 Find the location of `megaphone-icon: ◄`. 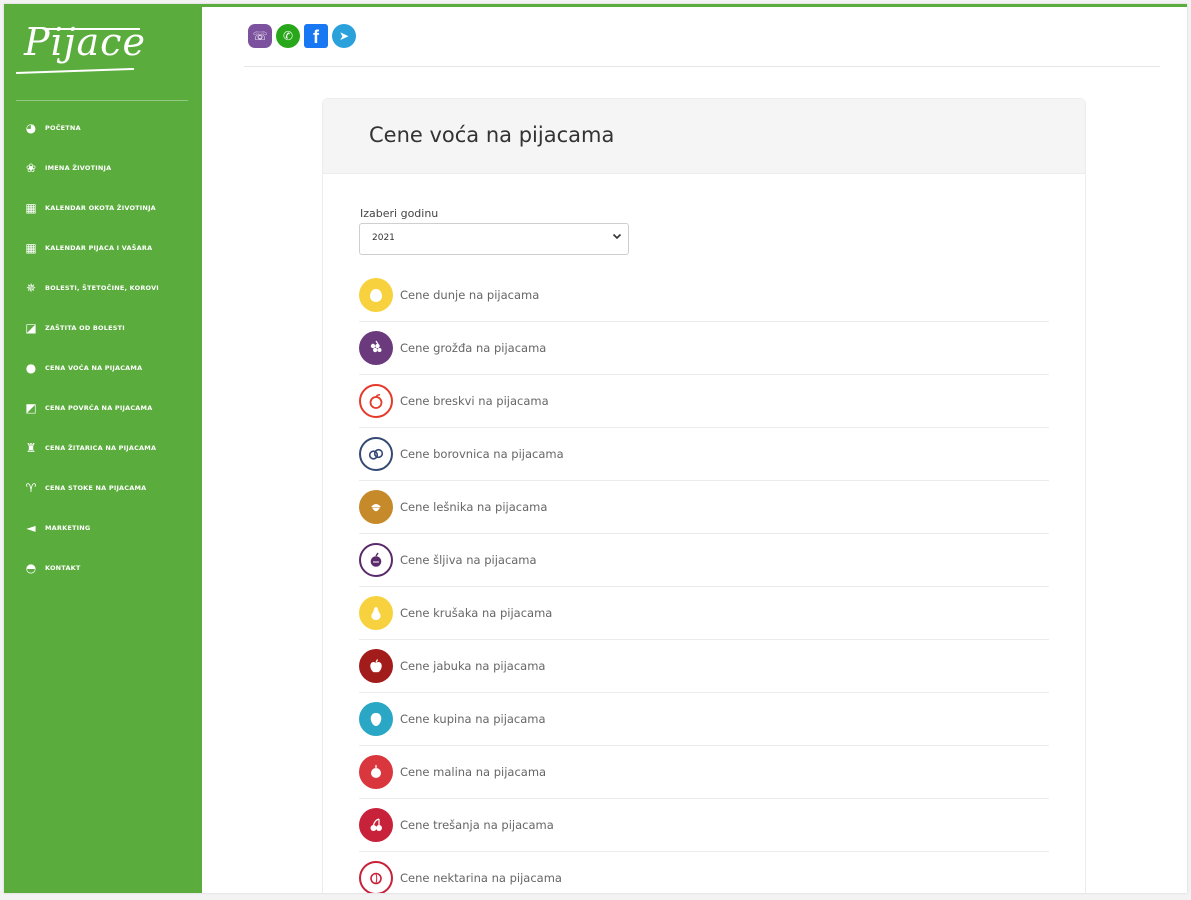

megaphone-icon: ◄ is located at coordinates (31, 528).